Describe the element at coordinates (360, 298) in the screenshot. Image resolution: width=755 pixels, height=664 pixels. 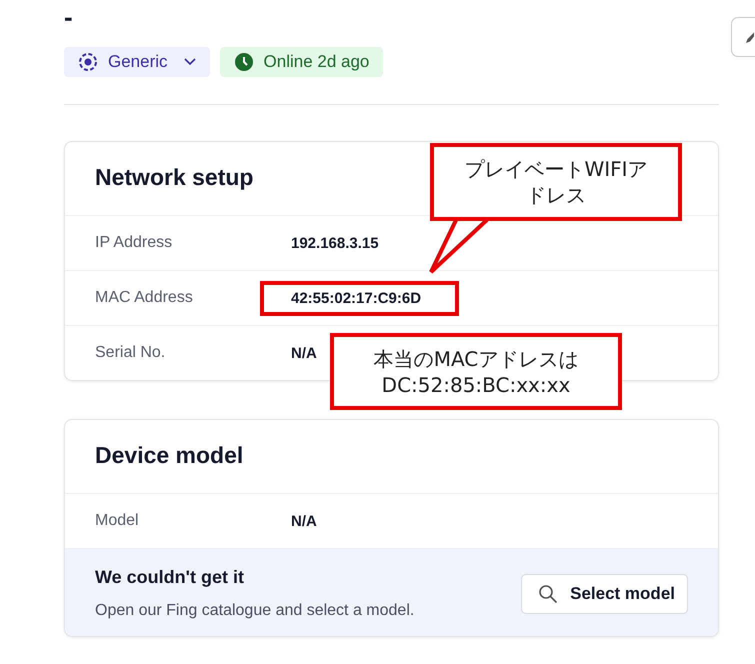
I see `field-value: 42:55:02:17:C9:6D` at that location.